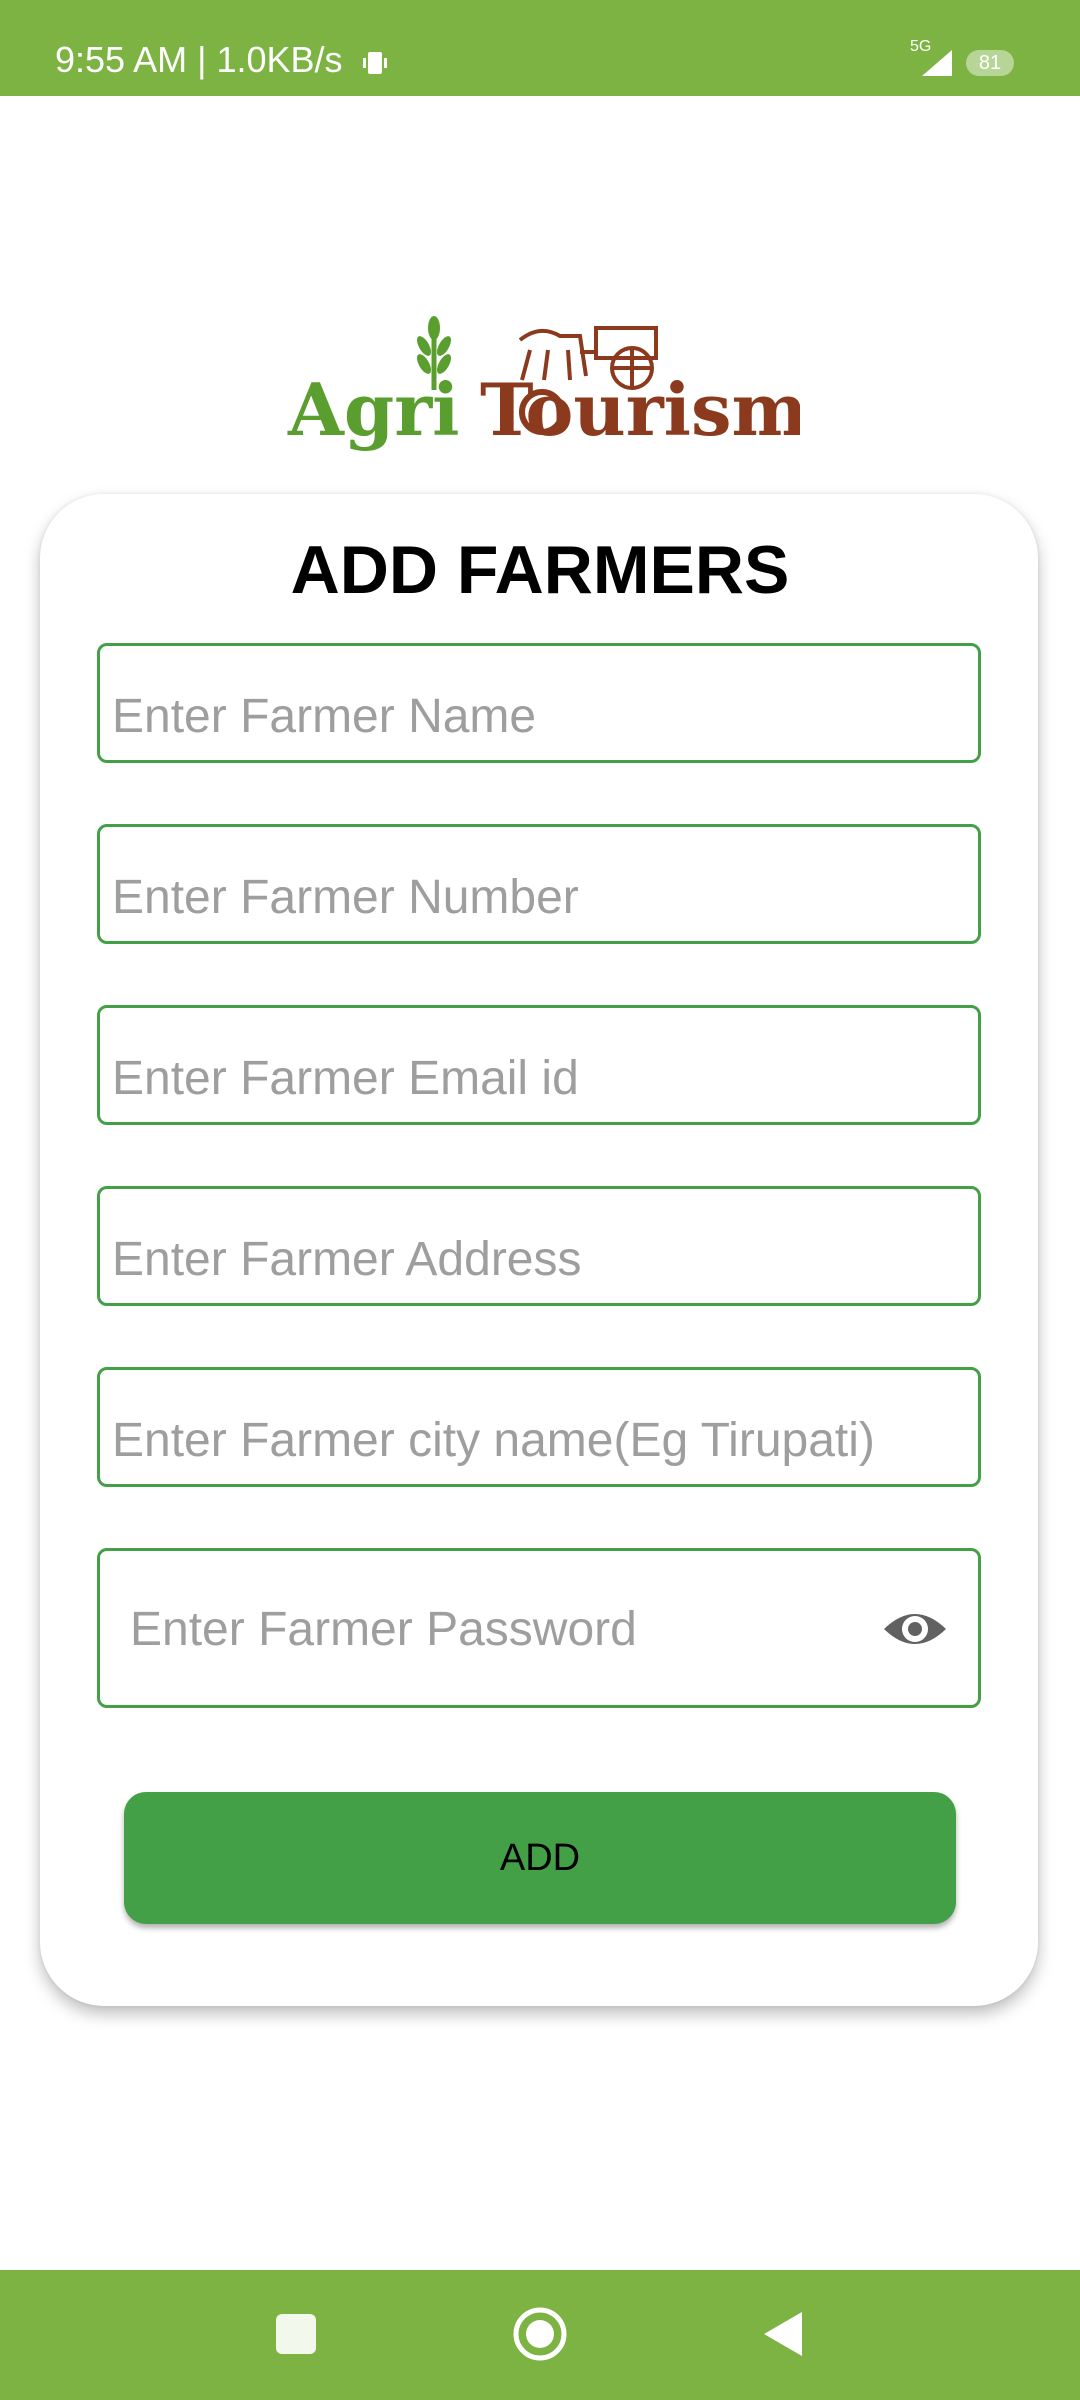  What do you see at coordinates (937, 63) in the screenshot?
I see `signal-icon` at bounding box center [937, 63].